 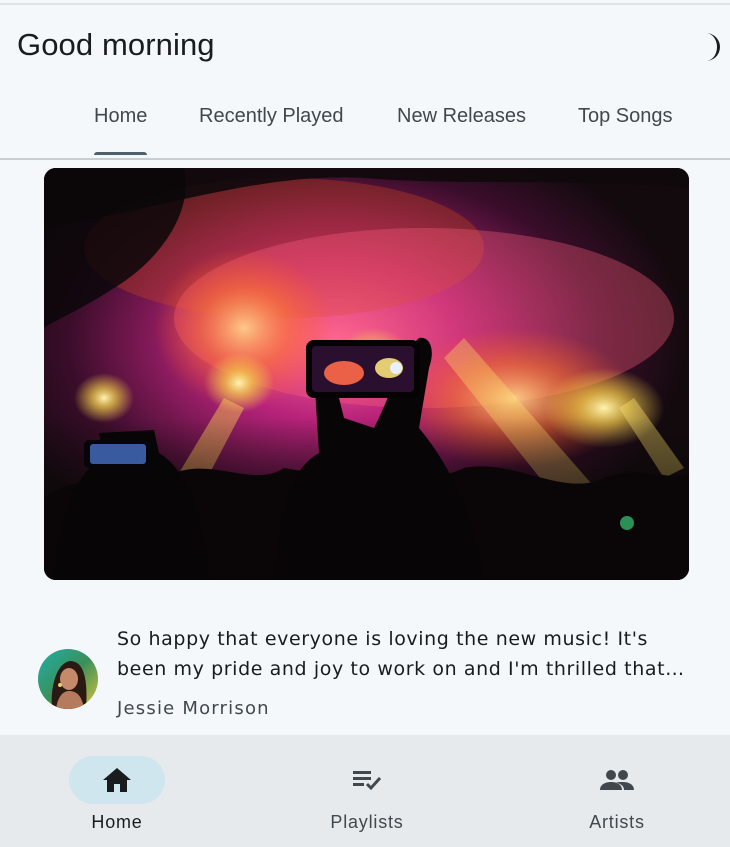 I want to click on nav-home: Home, so click(x=117, y=791).